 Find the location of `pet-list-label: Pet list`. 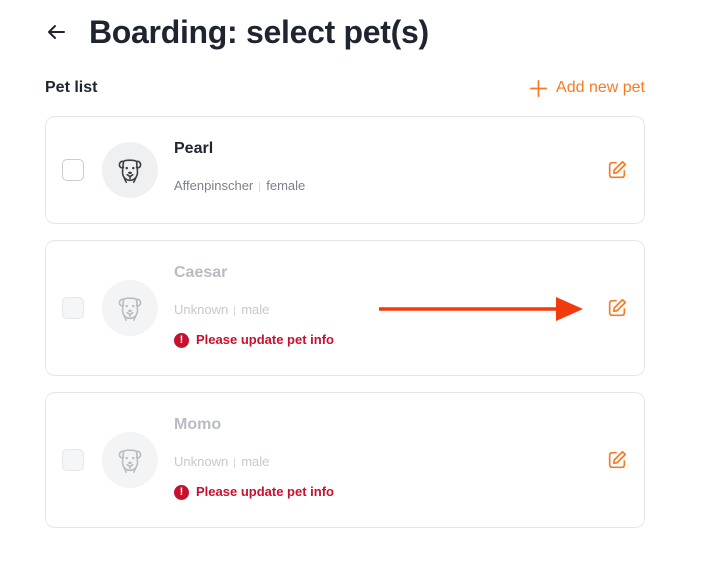

pet-list-label: Pet list is located at coordinates (71, 87).